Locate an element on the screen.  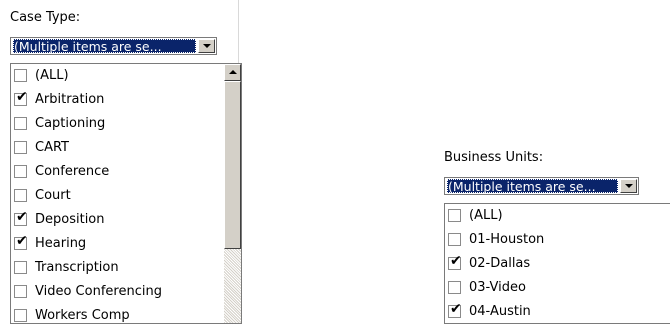
scroll-up-button is located at coordinates (232, 72).